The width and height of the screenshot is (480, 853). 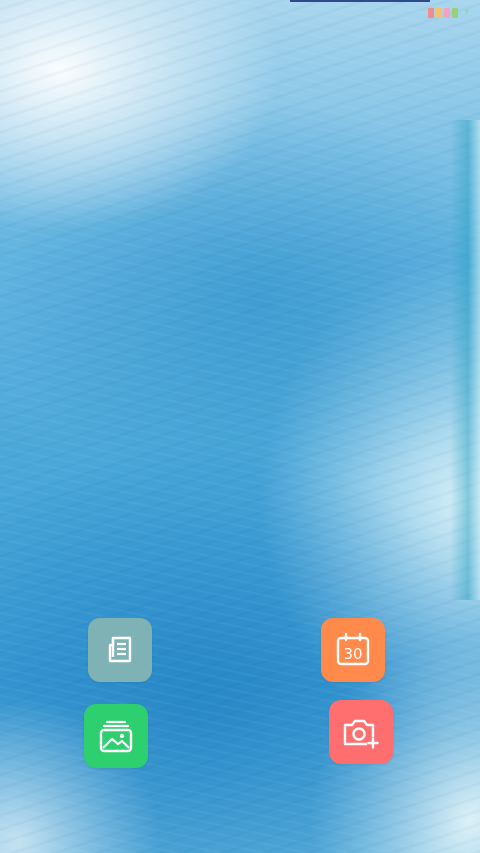 I want to click on notes-app-icon, so click(x=120, y=650).